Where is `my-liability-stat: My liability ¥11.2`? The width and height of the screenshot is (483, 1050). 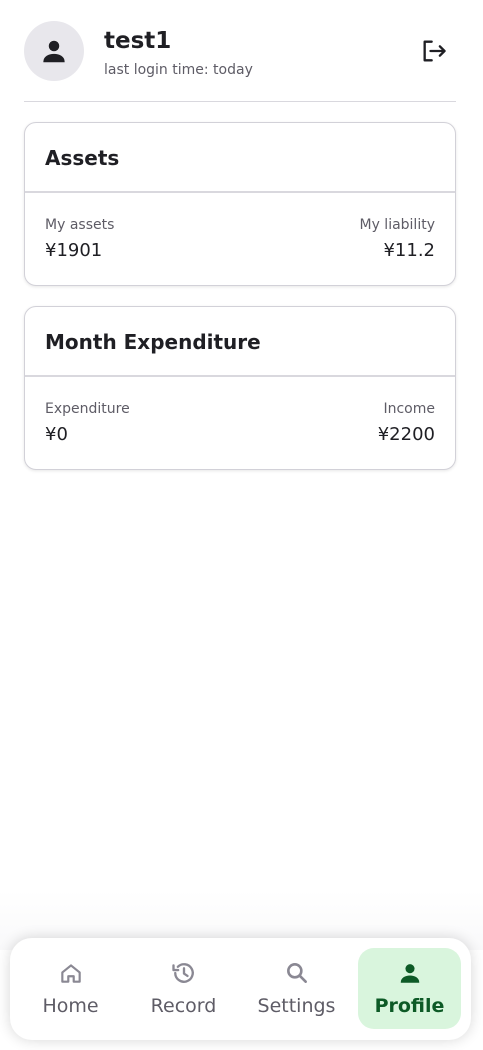
my-liability-stat: My liability ¥11.2 is located at coordinates (397, 239).